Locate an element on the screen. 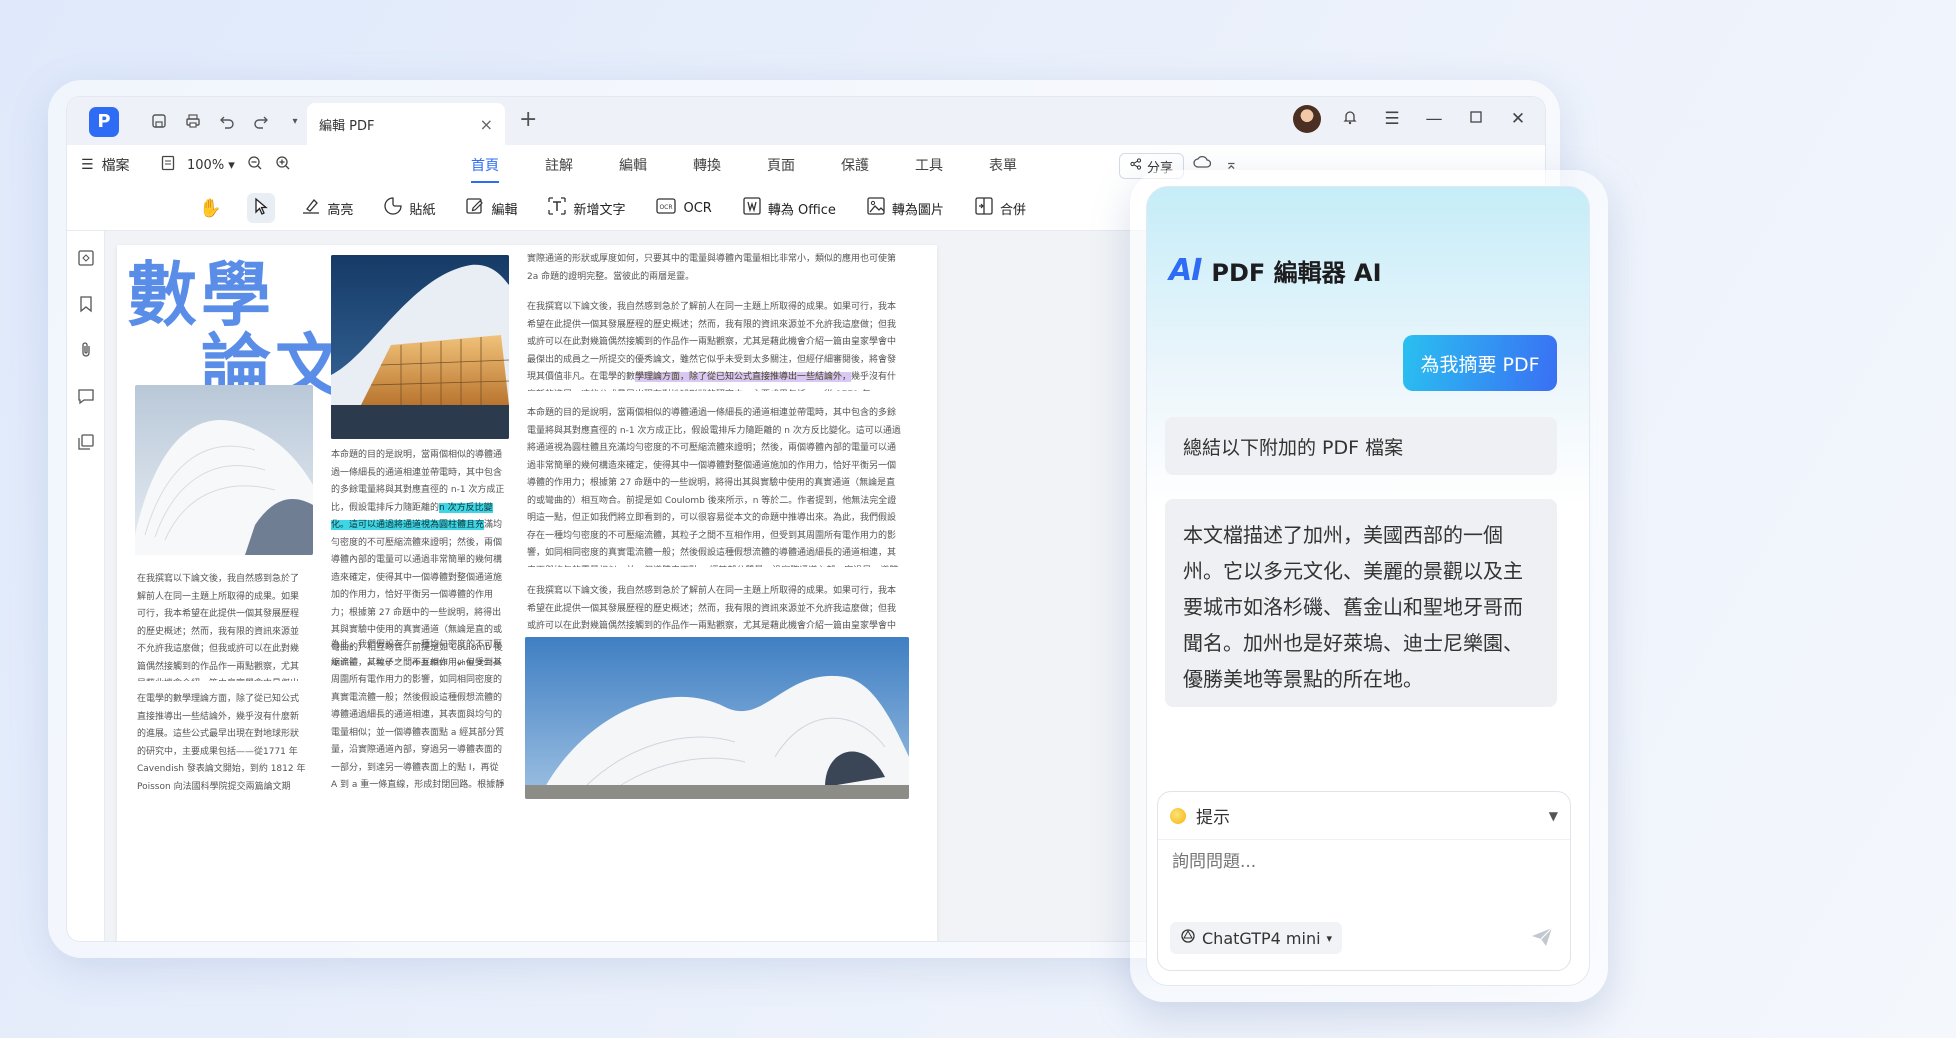 The height and width of the screenshot is (1038, 1956). tab-convert: 轉換 is located at coordinates (707, 169).